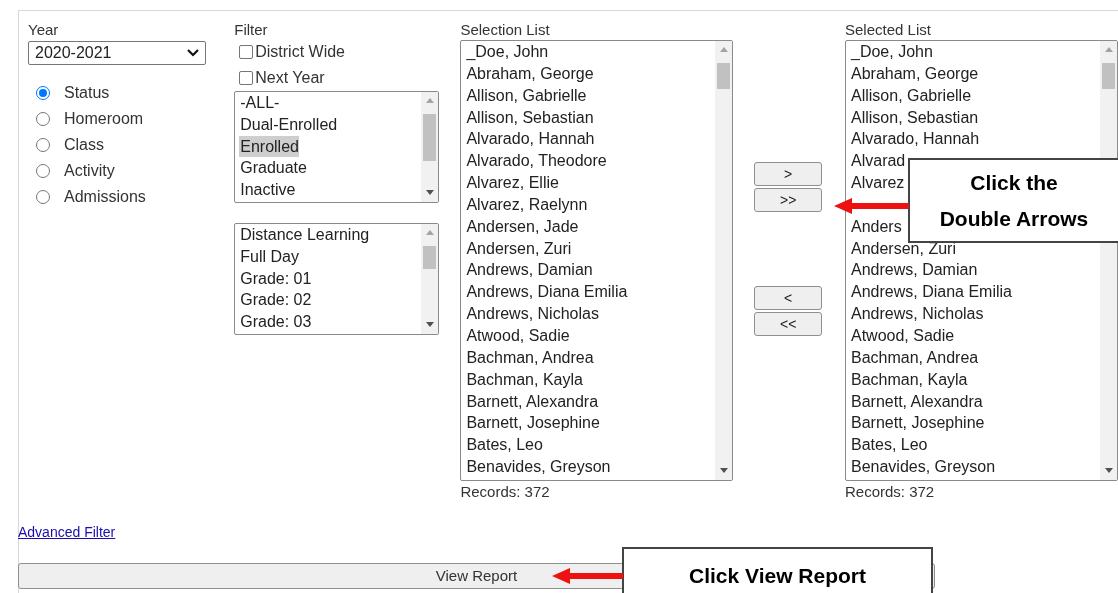 The width and height of the screenshot is (1118, 593). Describe the element at coordinates (269, 146) in the screenshot. I see `list-option: Enrolled` at that location.